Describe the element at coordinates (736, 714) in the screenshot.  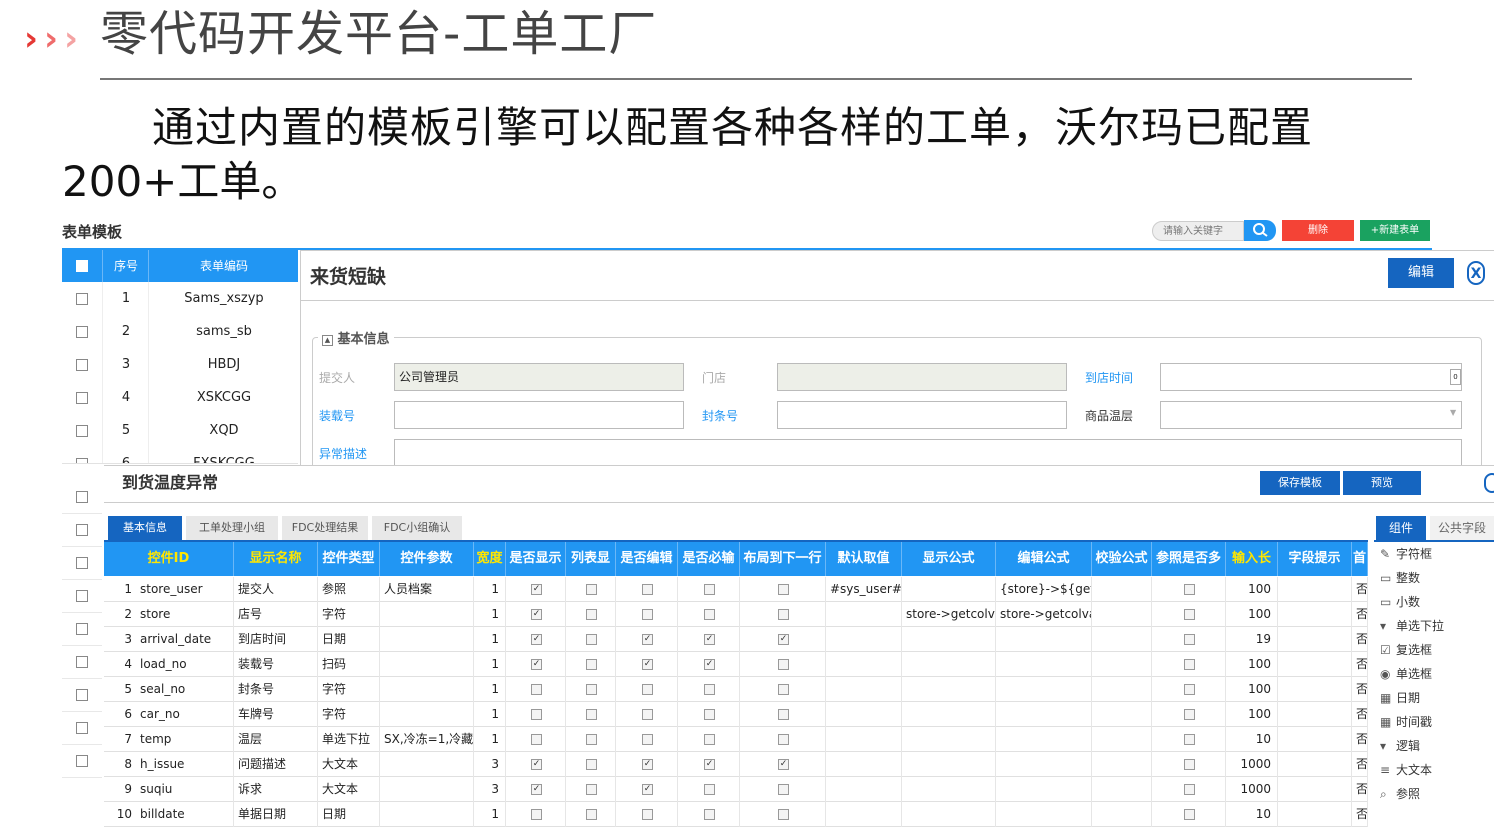
I see `table-row: 6 car_no 车牌号 字符 1 100 否` at that location.